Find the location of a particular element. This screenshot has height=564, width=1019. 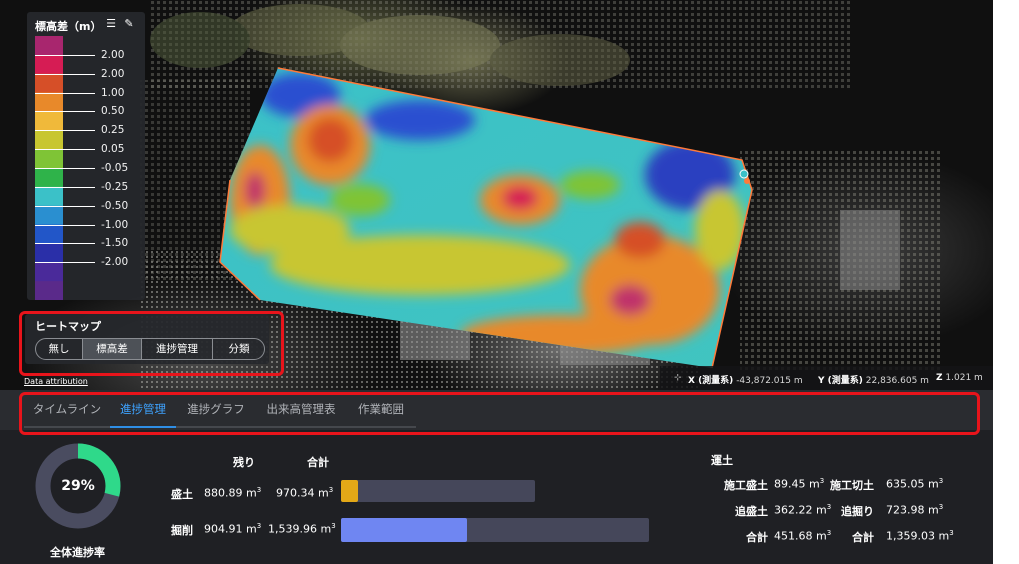

earthwork-value: 1,359.03 m is located at coordinates (918, 536).